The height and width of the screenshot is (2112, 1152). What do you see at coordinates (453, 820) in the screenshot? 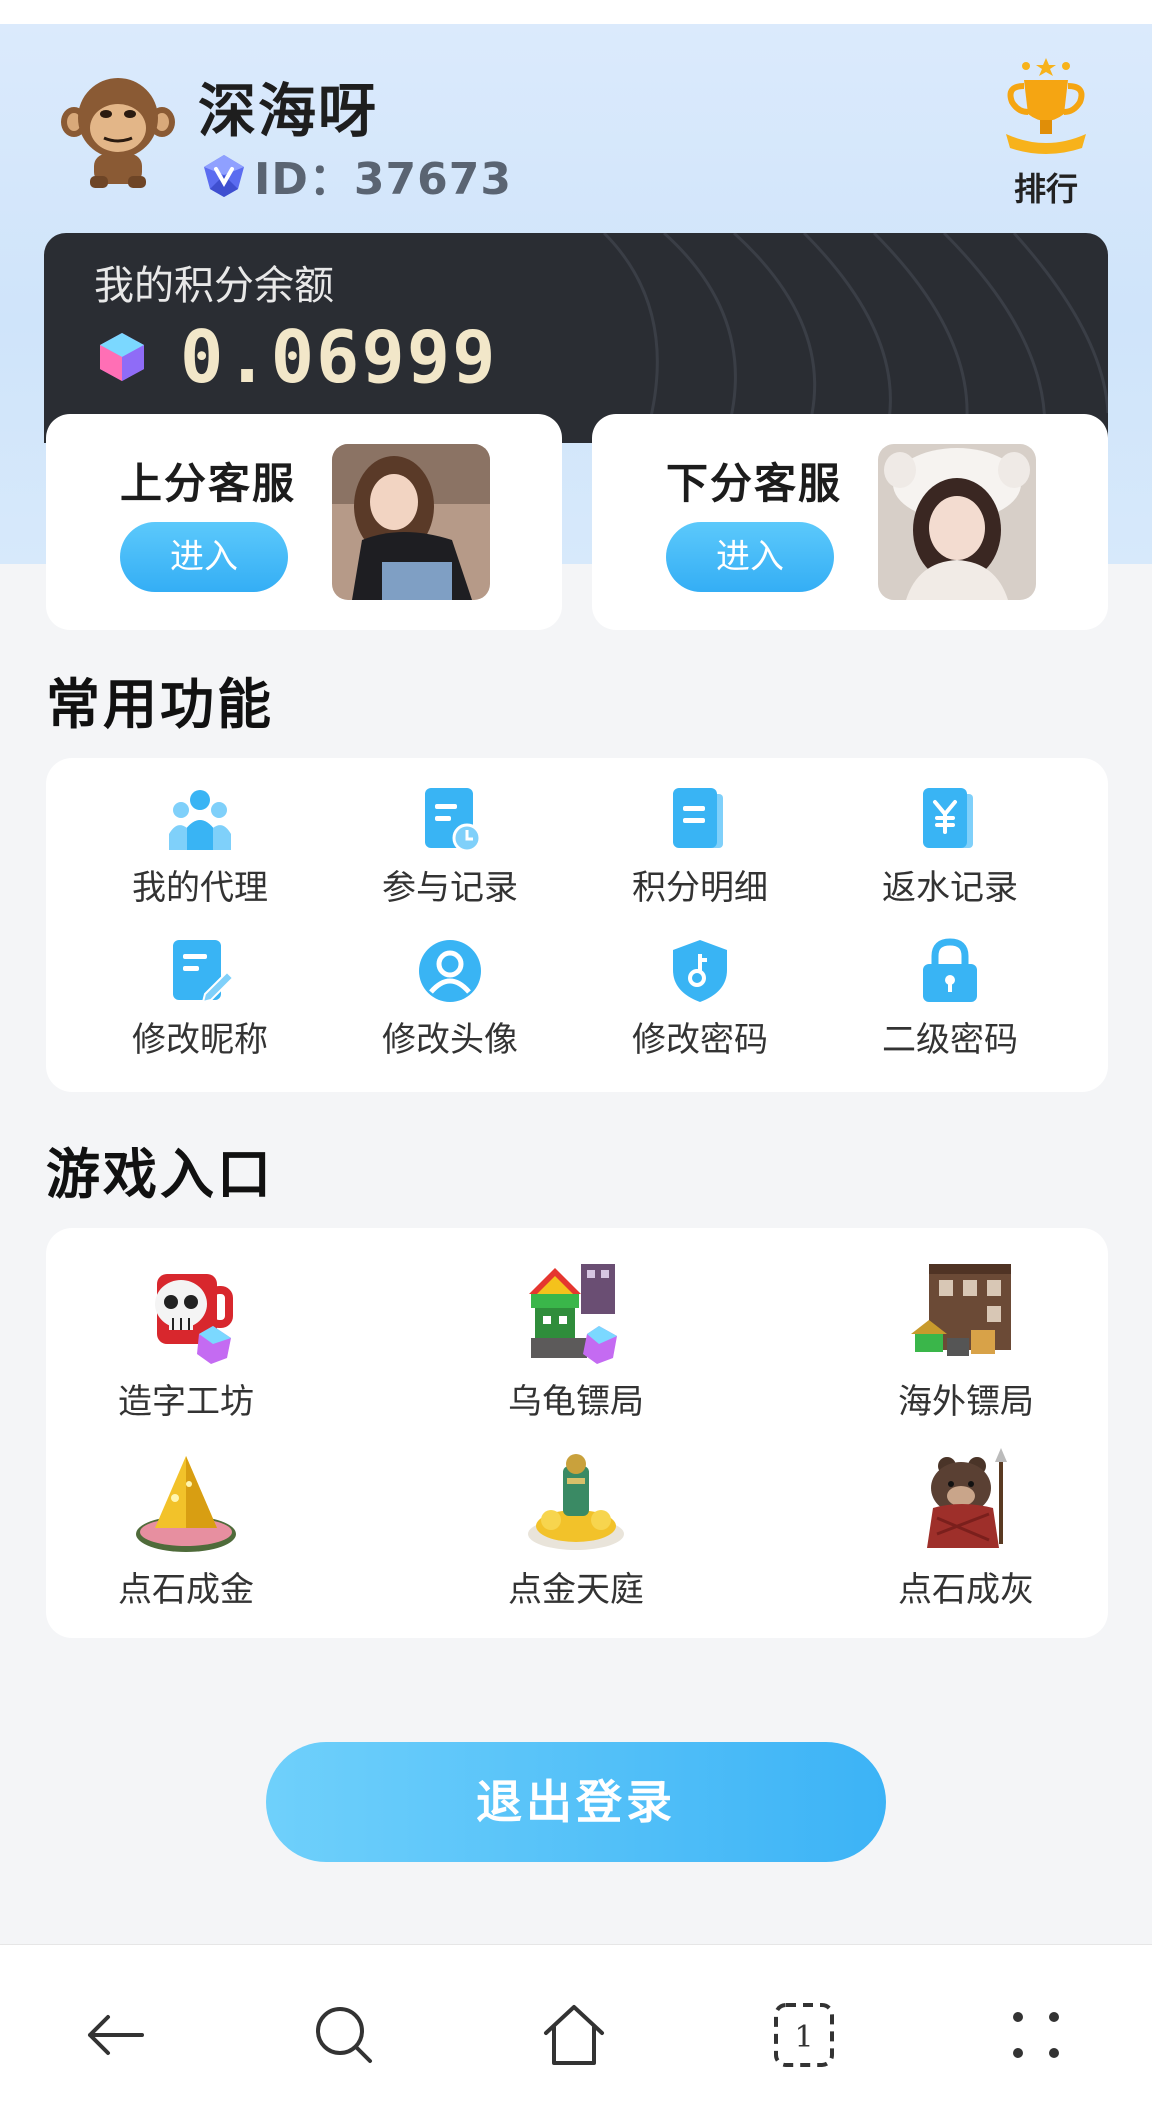
I see `record-clock-icon` at bounding box center [453, 820].